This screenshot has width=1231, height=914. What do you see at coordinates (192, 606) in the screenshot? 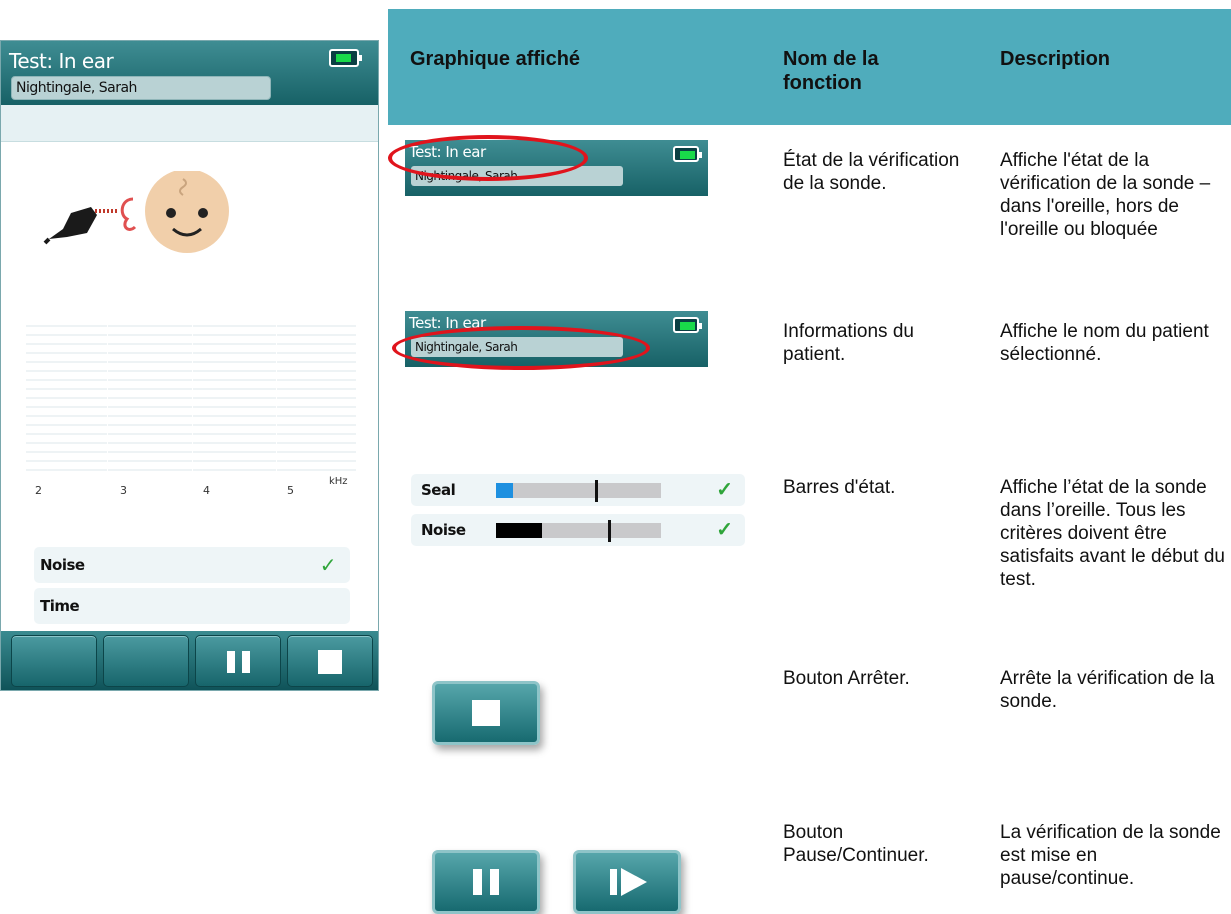
I see `time-status-row: Time` at bounding box center [192, 606].